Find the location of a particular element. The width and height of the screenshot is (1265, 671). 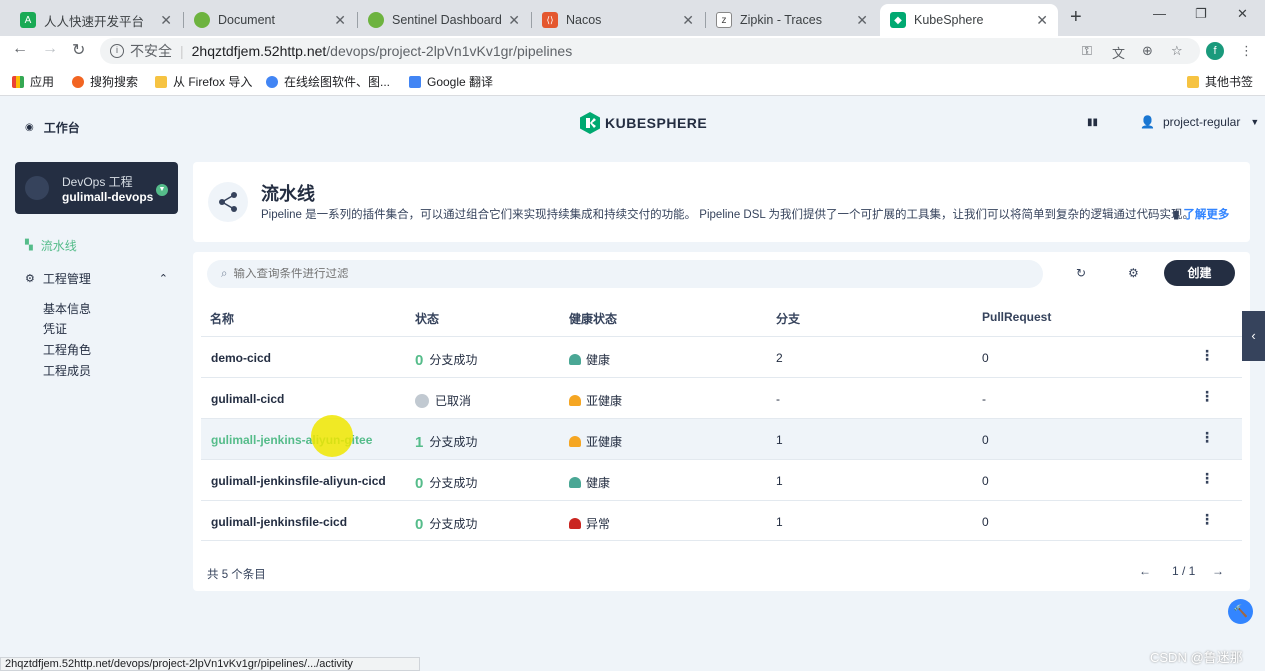

sidebar-item-credentials: 凭证 is located at coordinates (55, 328).